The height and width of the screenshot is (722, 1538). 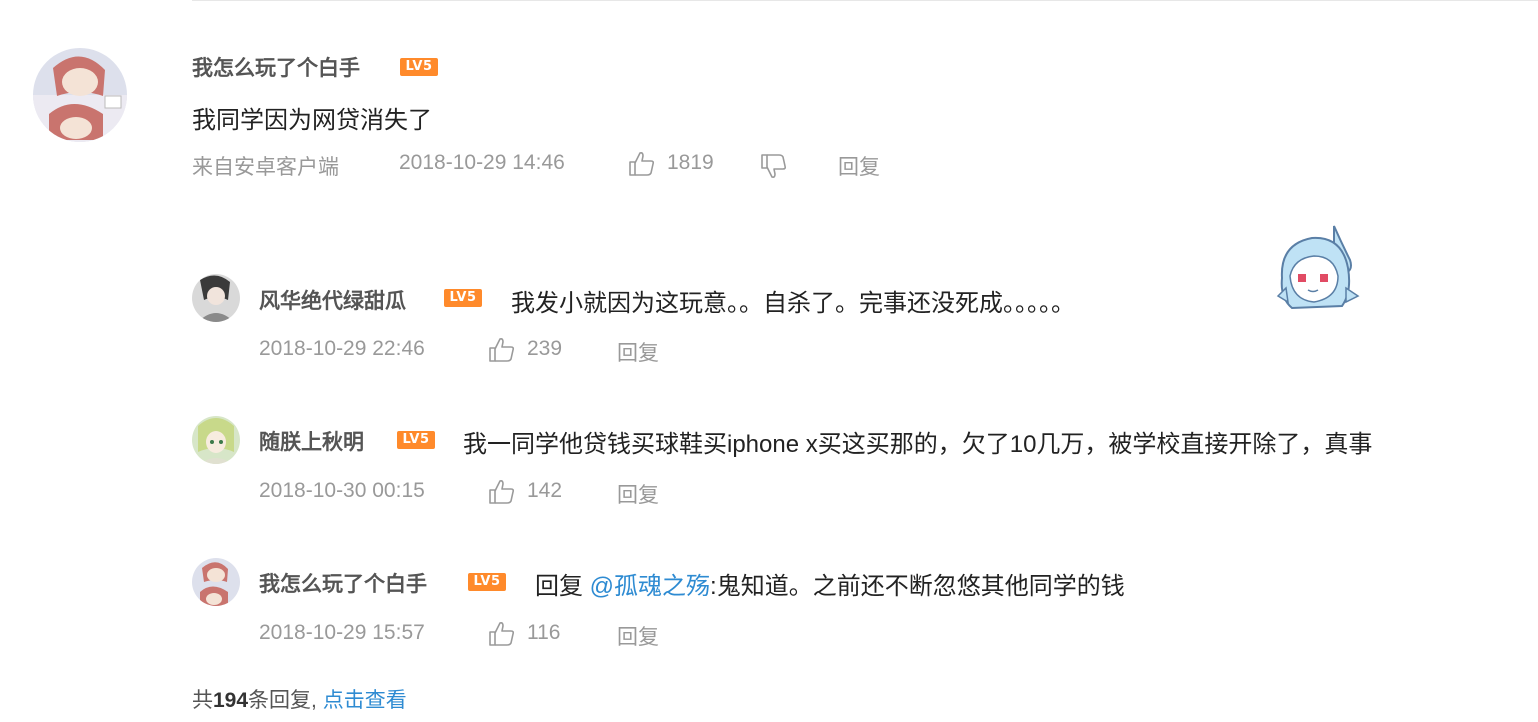 What do you see at coordinates (265, 167) in the screenshot?
I see `comment-source: 来自安卓客户端` at bounding box center [265, 167].